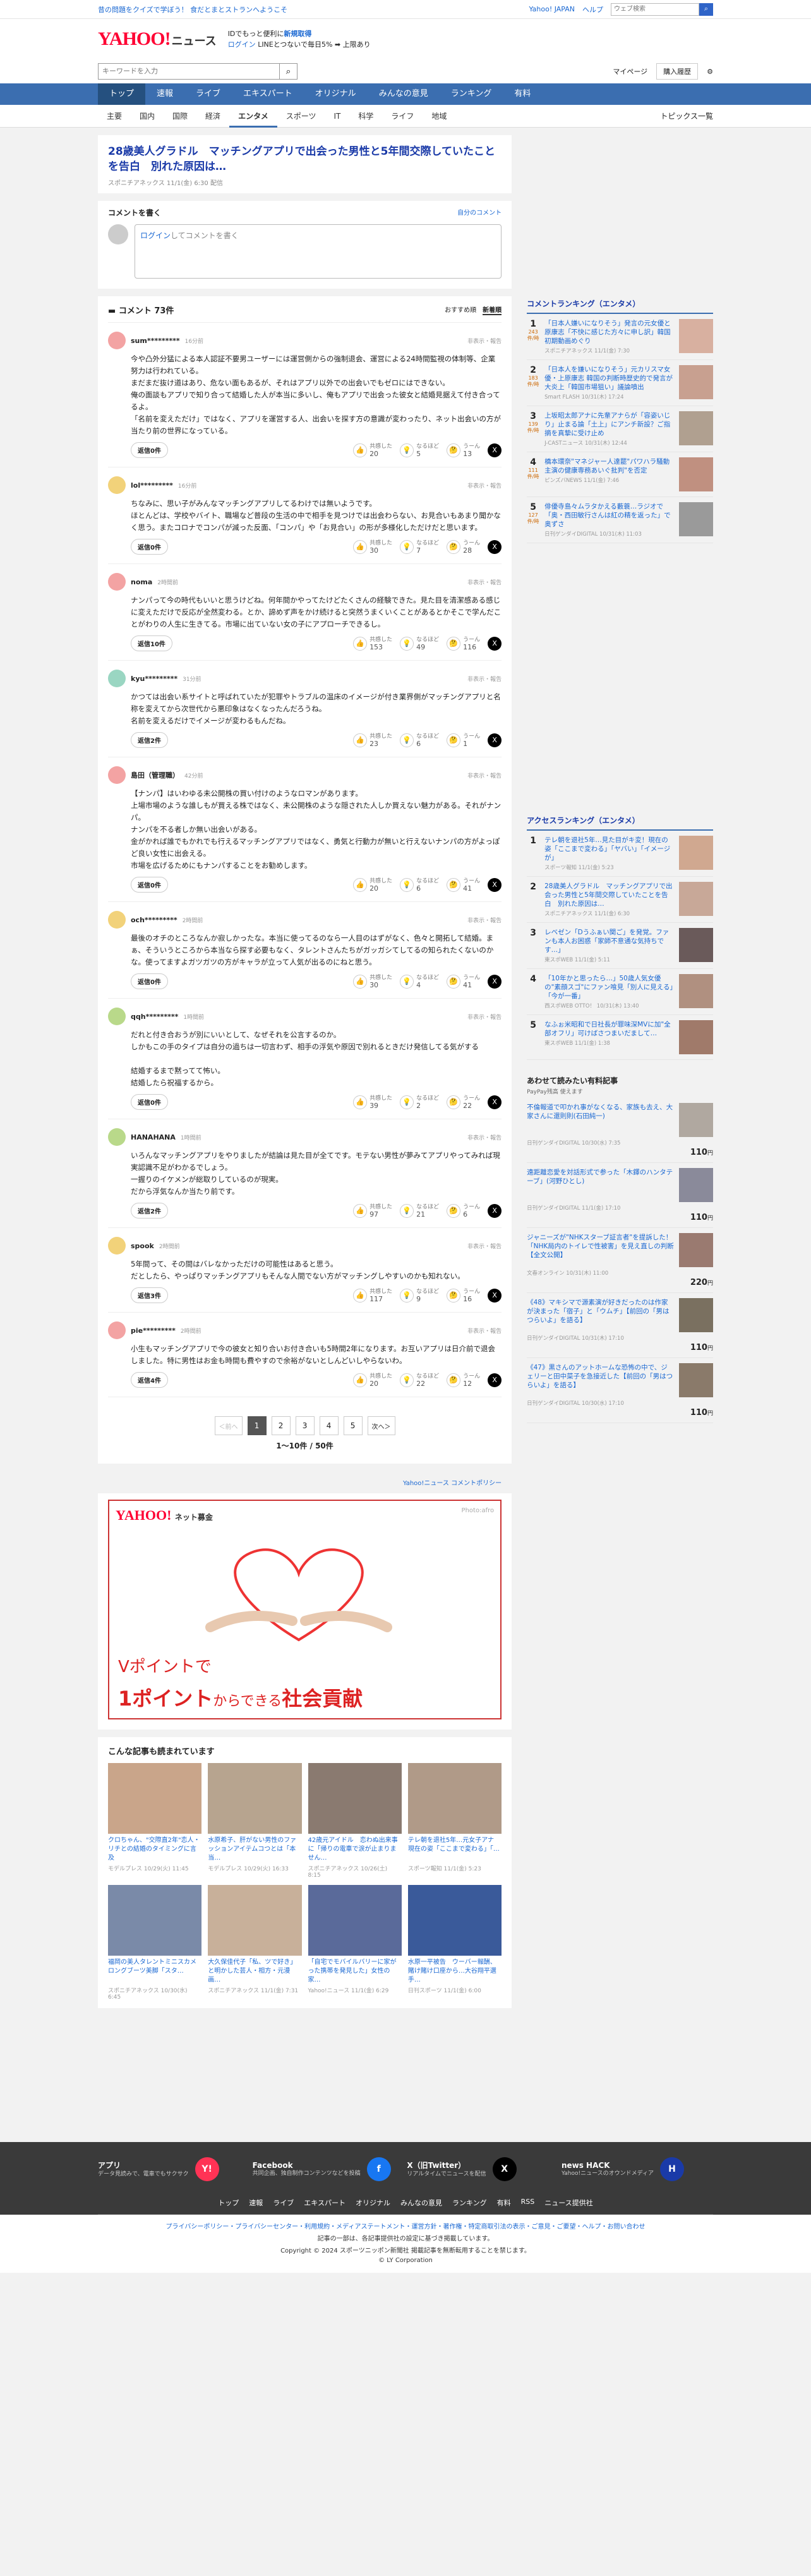 The height and width of the screenshot is (2576, 811). I want to click on web-search-input, so click(655, 9).